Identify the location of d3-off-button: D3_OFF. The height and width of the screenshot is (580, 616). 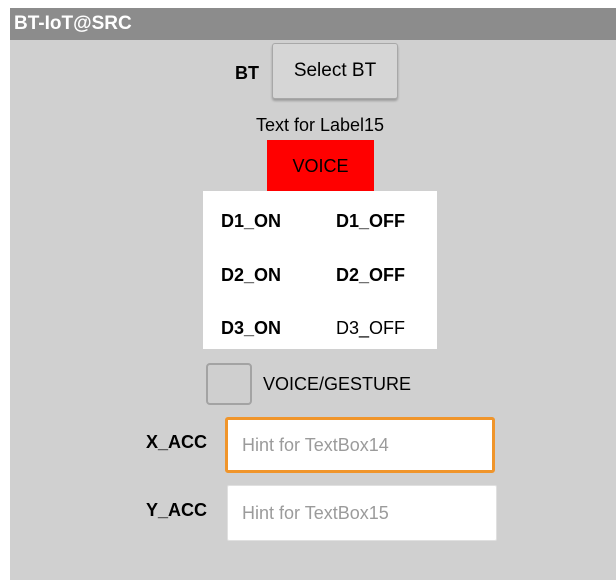
(370, 328).